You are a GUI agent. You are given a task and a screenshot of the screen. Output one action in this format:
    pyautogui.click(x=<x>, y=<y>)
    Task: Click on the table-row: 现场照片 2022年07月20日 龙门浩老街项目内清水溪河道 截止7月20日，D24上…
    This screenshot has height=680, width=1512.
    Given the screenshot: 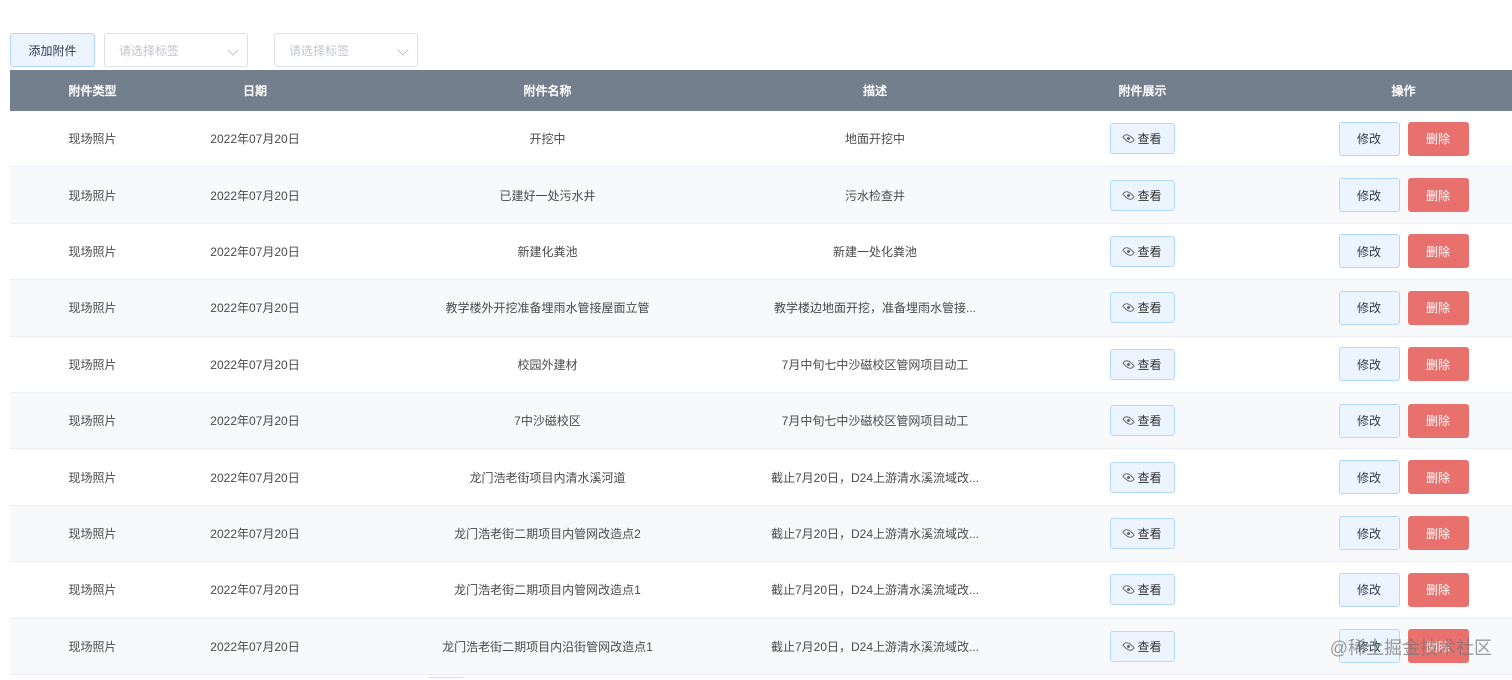 What is the action you would take?
    pyautogui.click(x=761, y=477)
    